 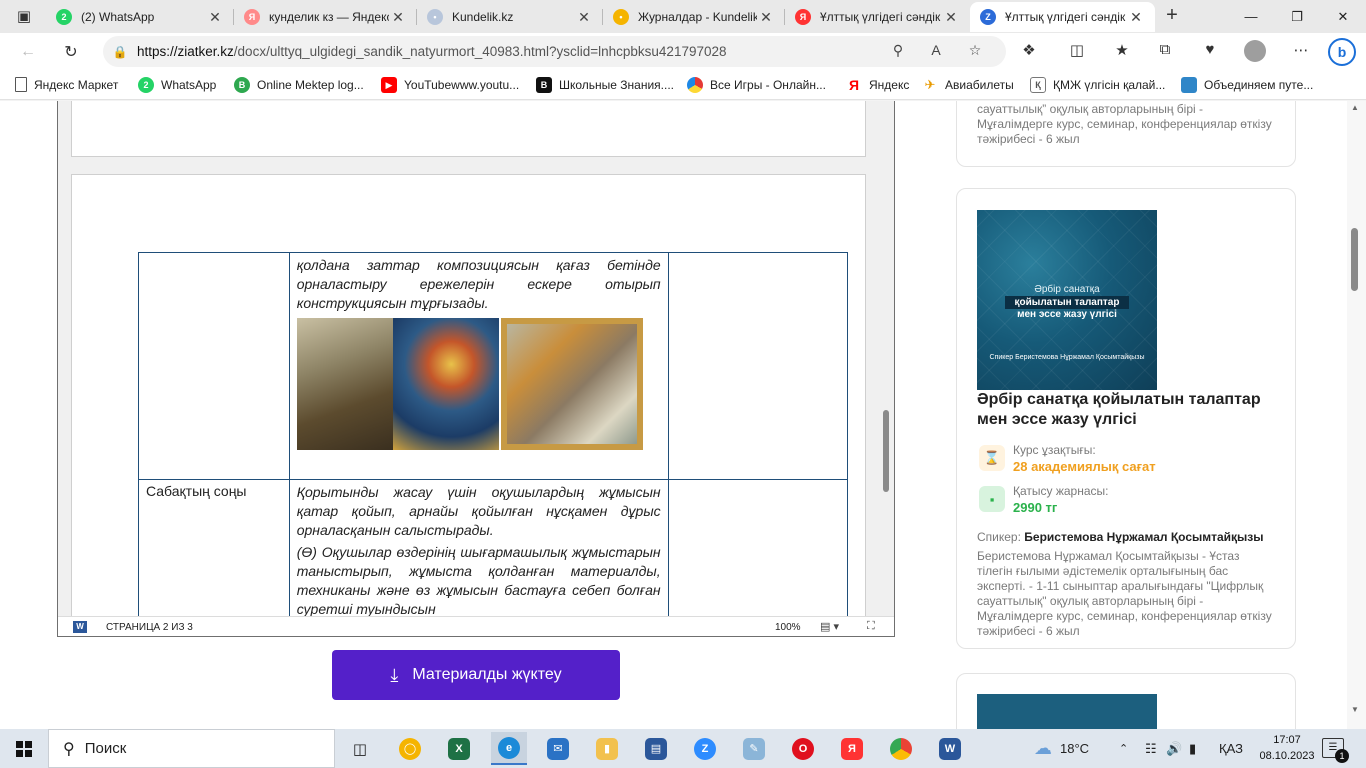 What do you see at coordinates (1123, 748) in the screenshot?
I see `tray-chevron-icon: ⌃` at bounding box center [1123, 748].